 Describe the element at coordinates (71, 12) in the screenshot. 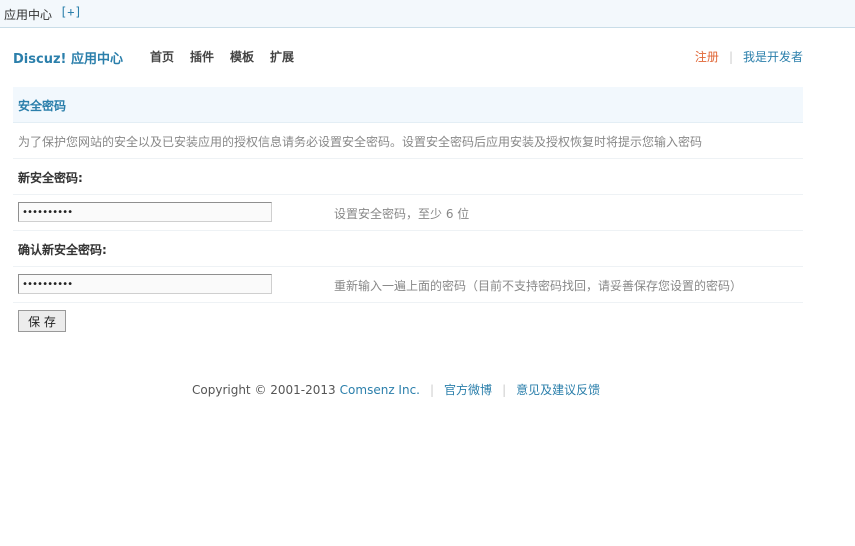

I see `add-tab-button: [+]` at that location.